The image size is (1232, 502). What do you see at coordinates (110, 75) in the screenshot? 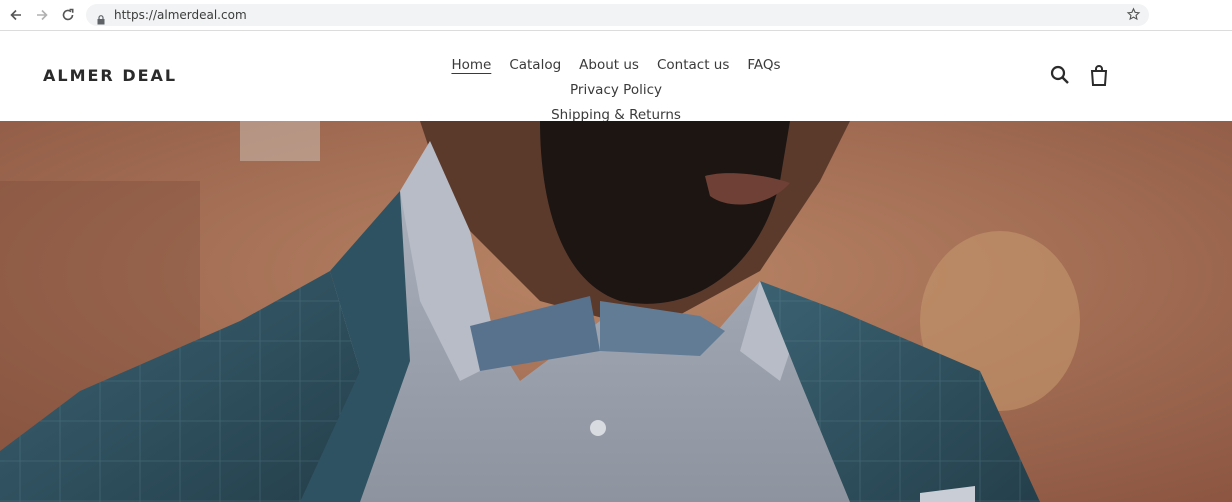
I see `store-logo: ALMER DEAL` at bounding box center [110, 75].